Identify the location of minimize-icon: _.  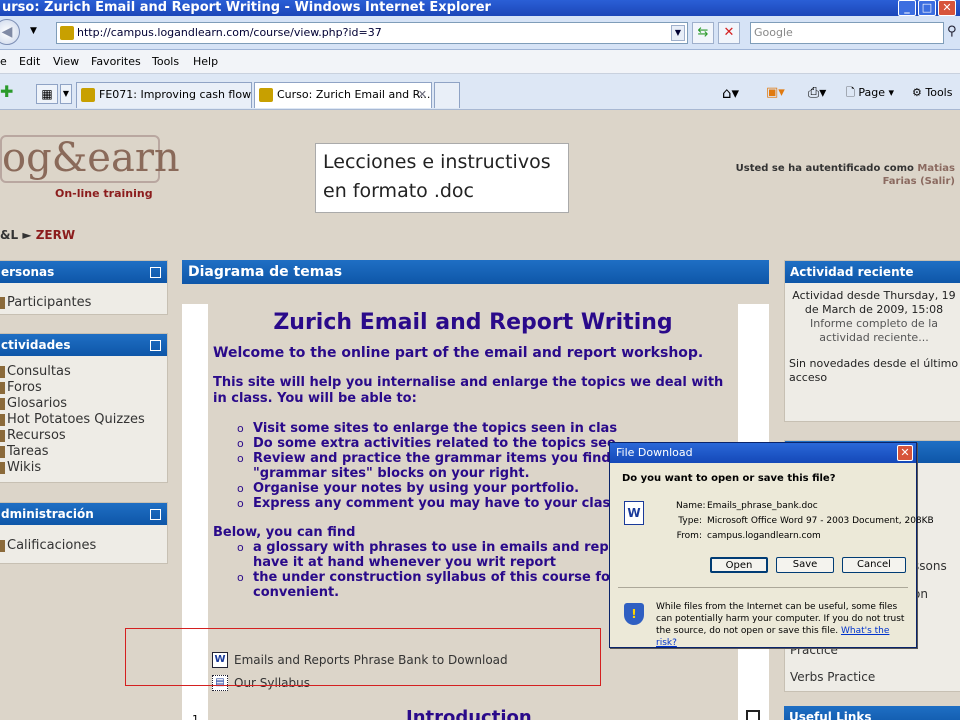
(907, 8).